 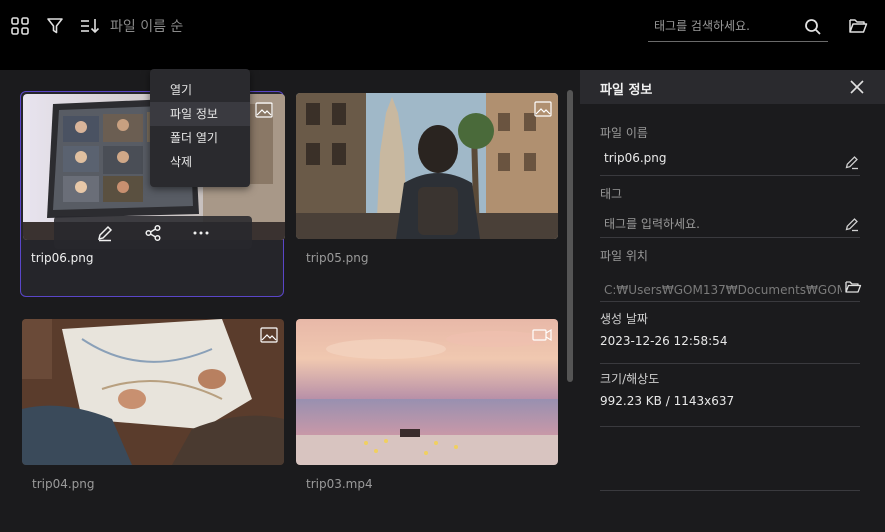 What do you see at coordinates (624, 133) in the screenshot?
I see `file-name-label: 파일 이름` at bounding box center [624, 133].